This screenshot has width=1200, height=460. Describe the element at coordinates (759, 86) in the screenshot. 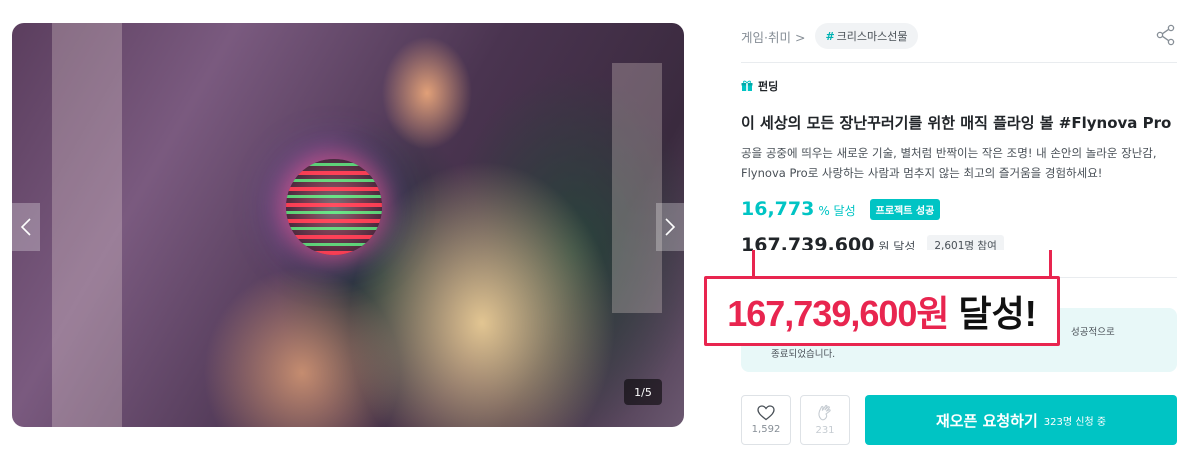

I see `funding-label: 펀딩` at that location.